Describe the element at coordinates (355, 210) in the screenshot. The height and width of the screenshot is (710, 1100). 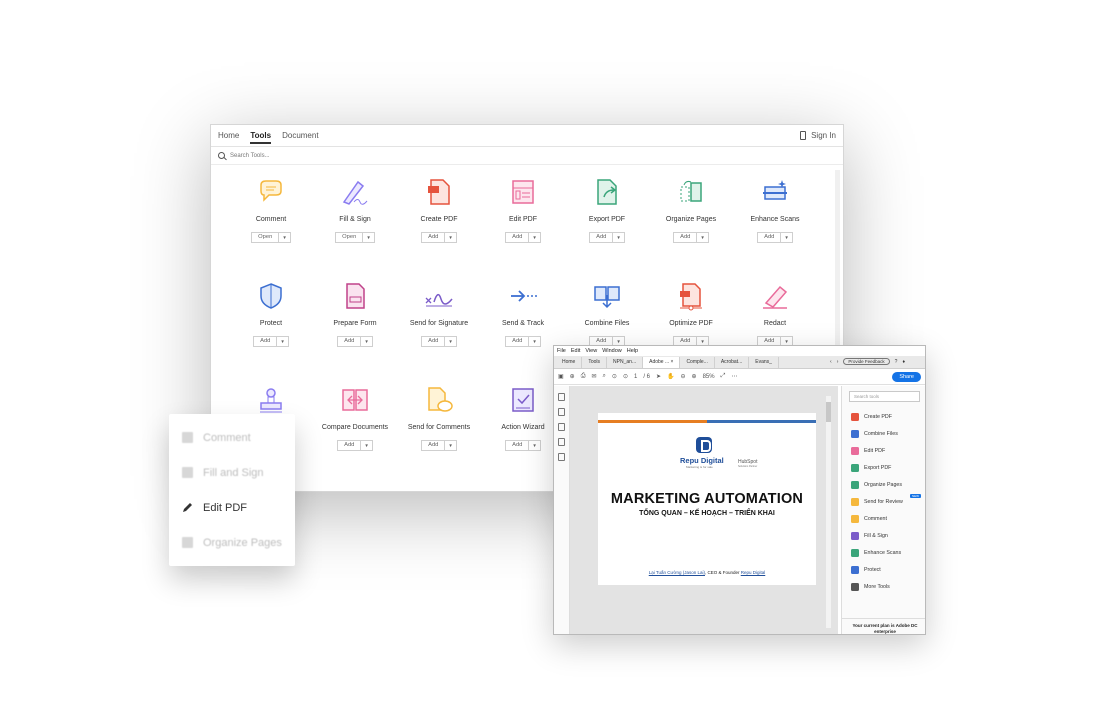
I see `tool-fill-sign: Fill & Sign Open ▼` at that location.